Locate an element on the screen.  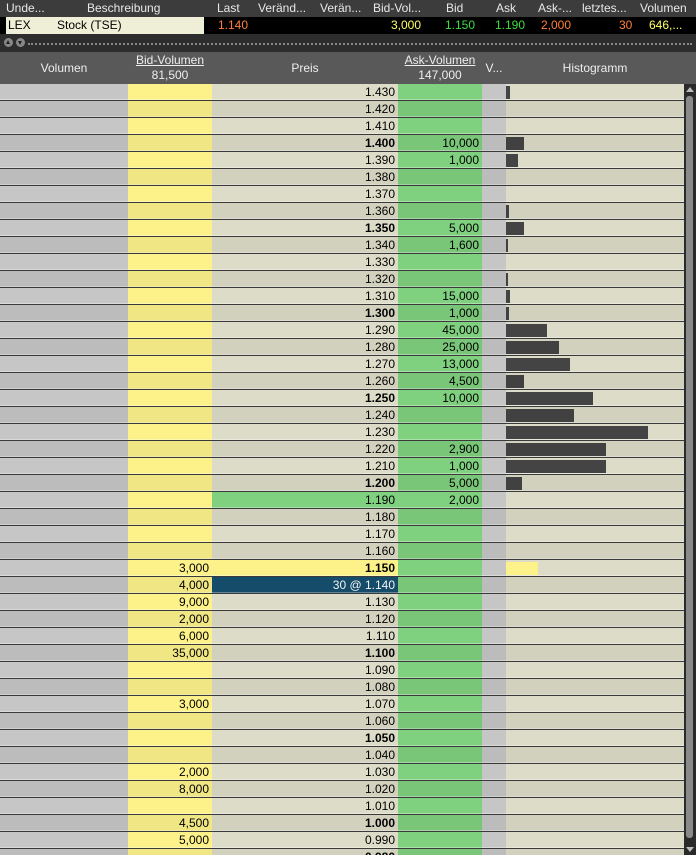
ladder-row: 1.200 5,000 is located at coordinates (342, 483).